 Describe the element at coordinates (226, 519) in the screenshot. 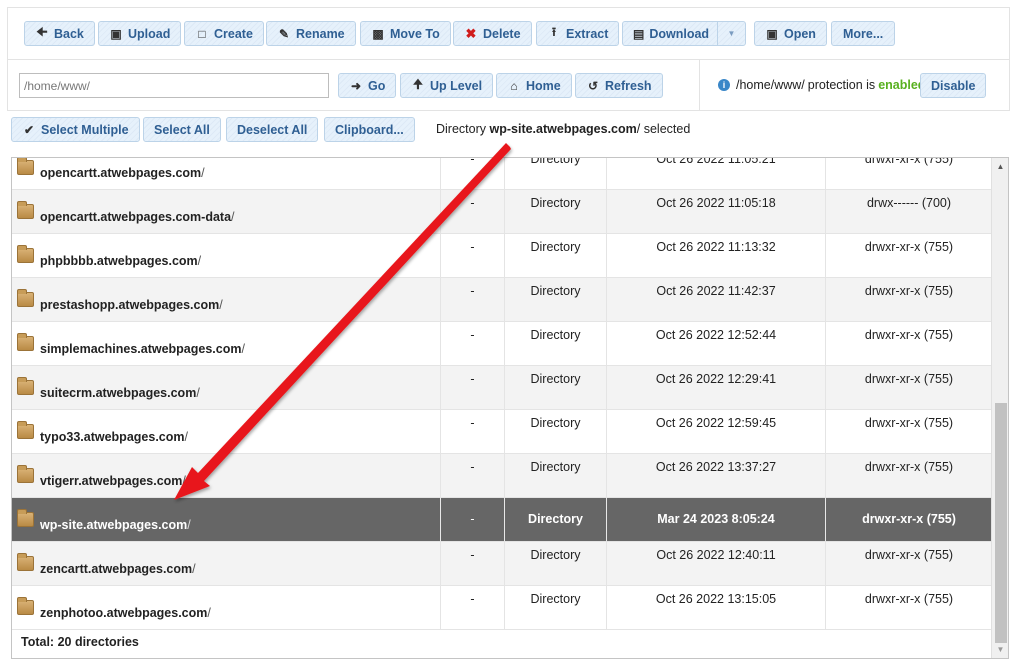

I see `name-cell: wp-site.atwebpages.com/` at that location.